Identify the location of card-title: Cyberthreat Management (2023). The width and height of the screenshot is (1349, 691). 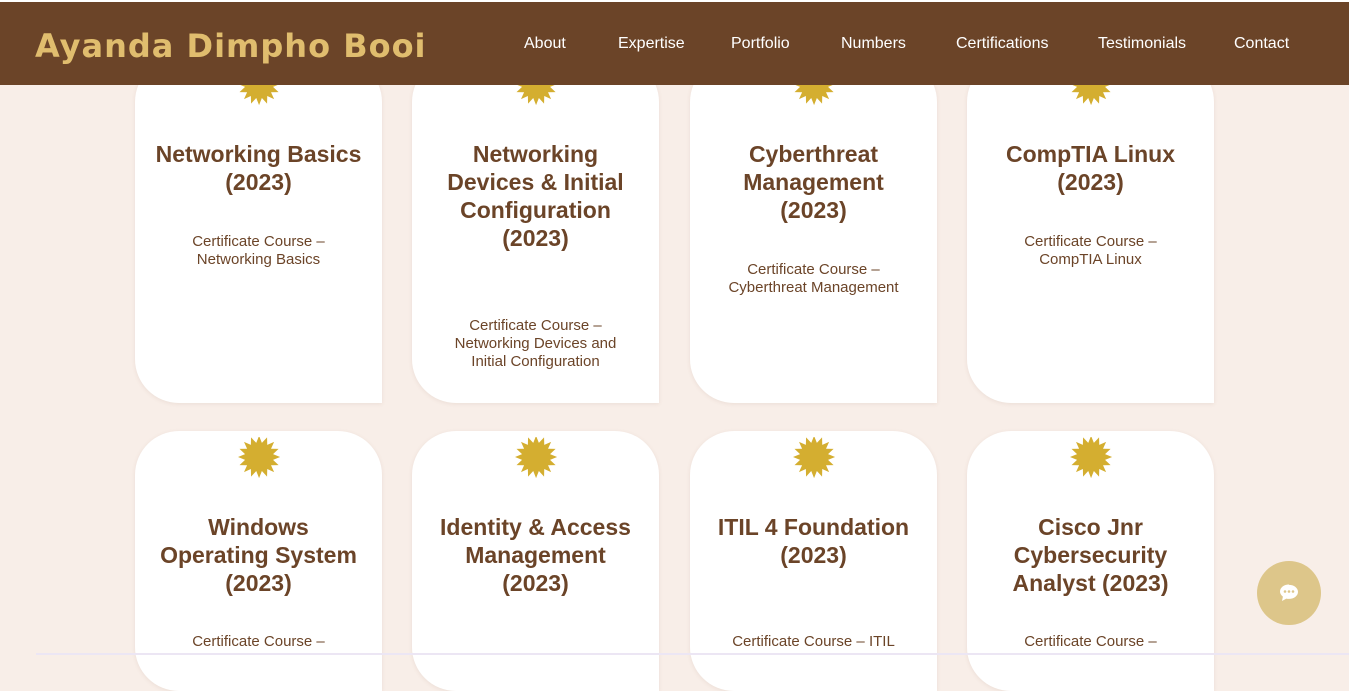
(813, 182).